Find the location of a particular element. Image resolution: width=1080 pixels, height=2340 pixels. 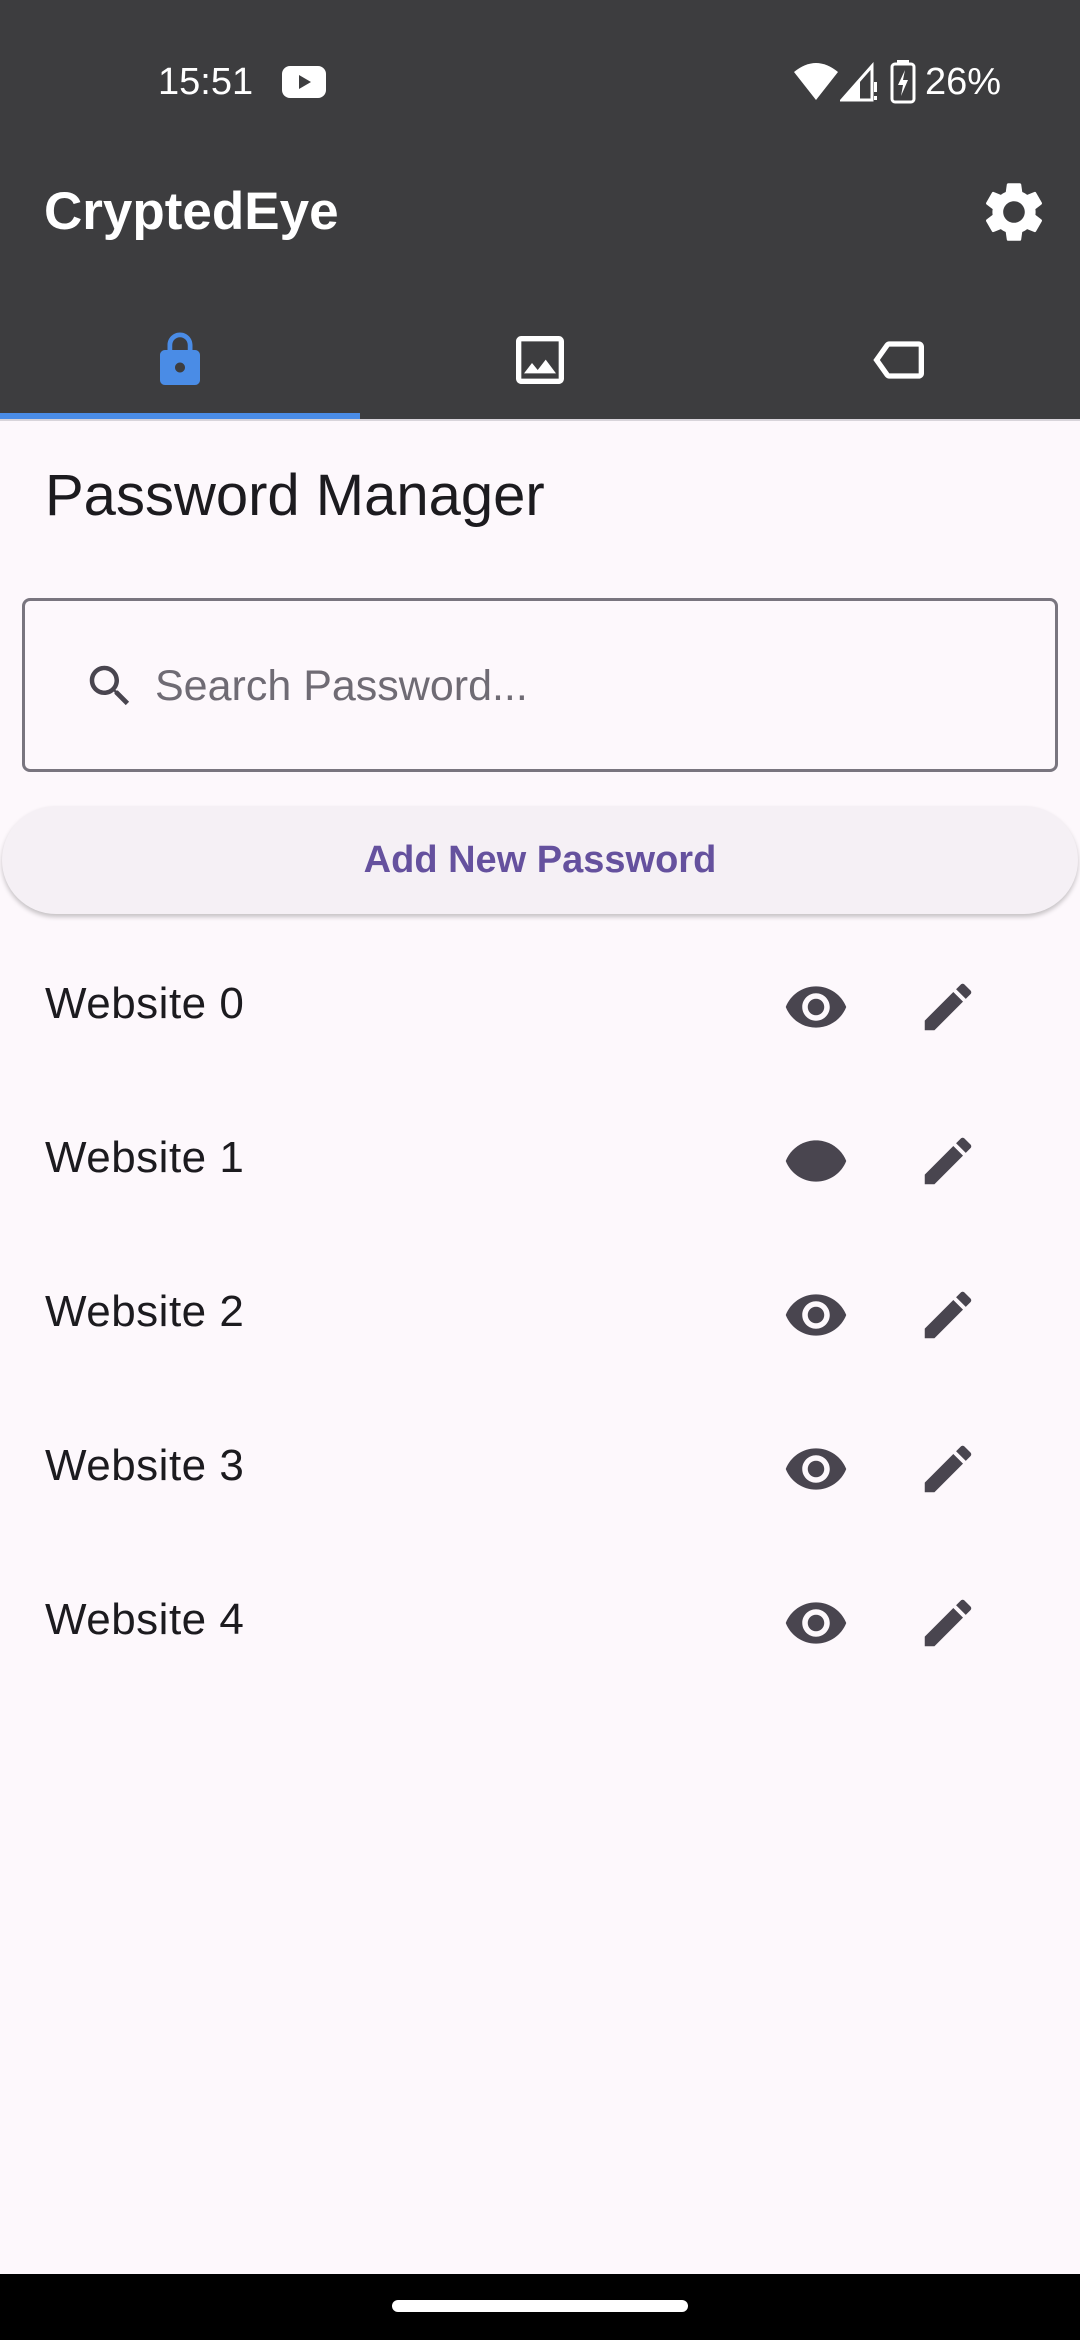

tab-passwords is located at coordinates (180, 359).